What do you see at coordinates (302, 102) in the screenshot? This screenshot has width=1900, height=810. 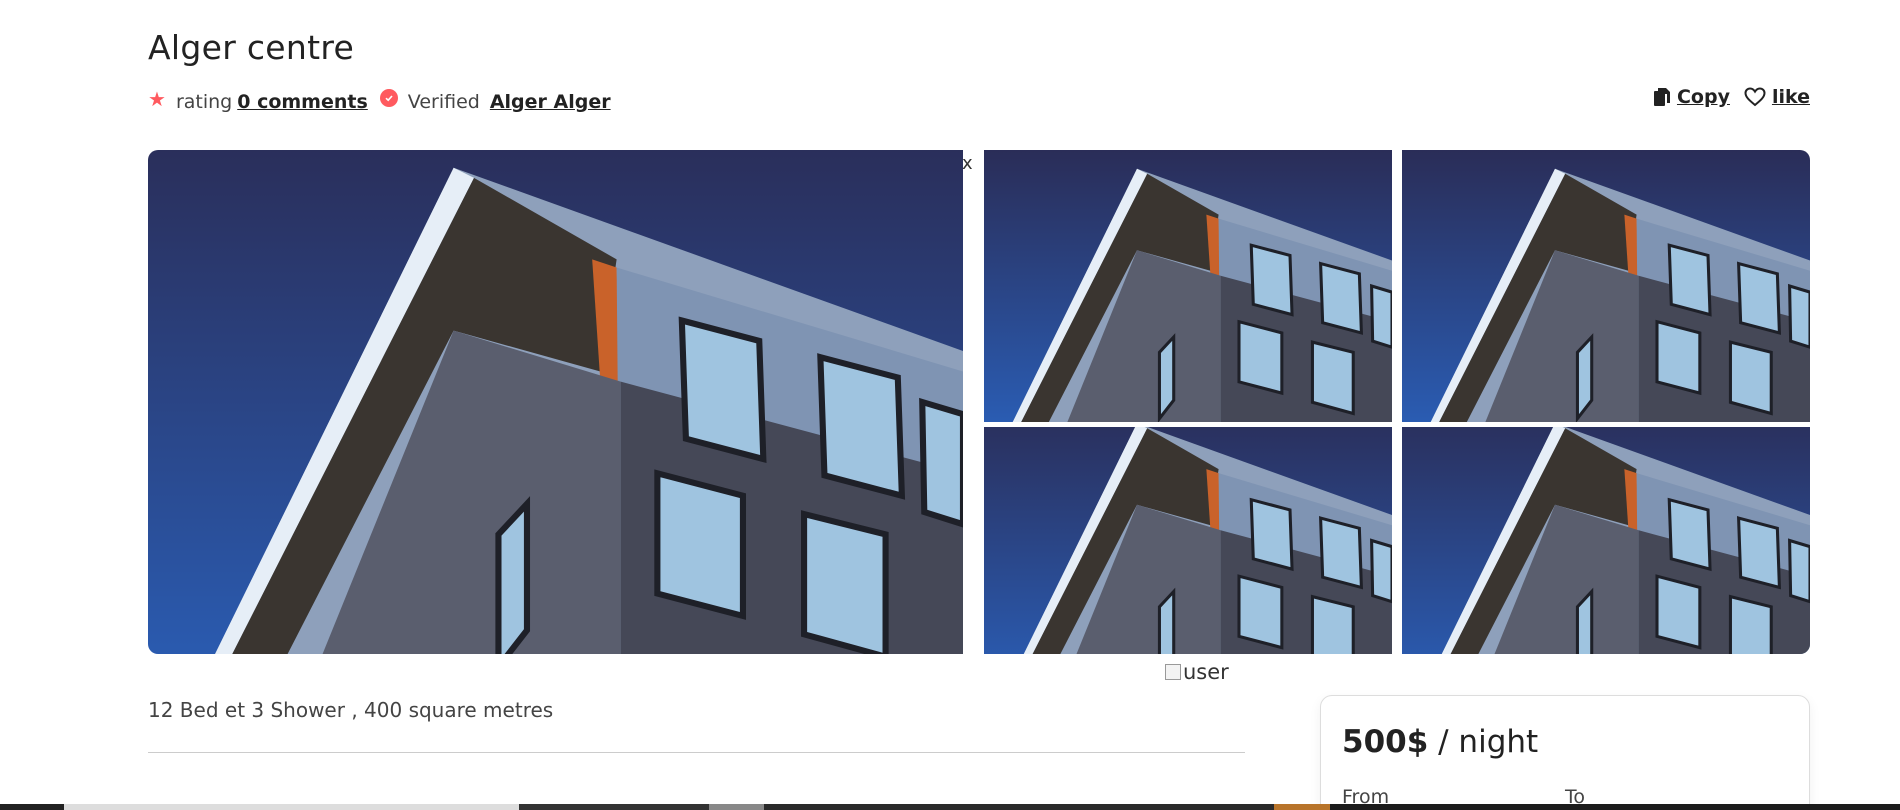 I see `comments-link: 0 comments` at bounding box center [302, 102].